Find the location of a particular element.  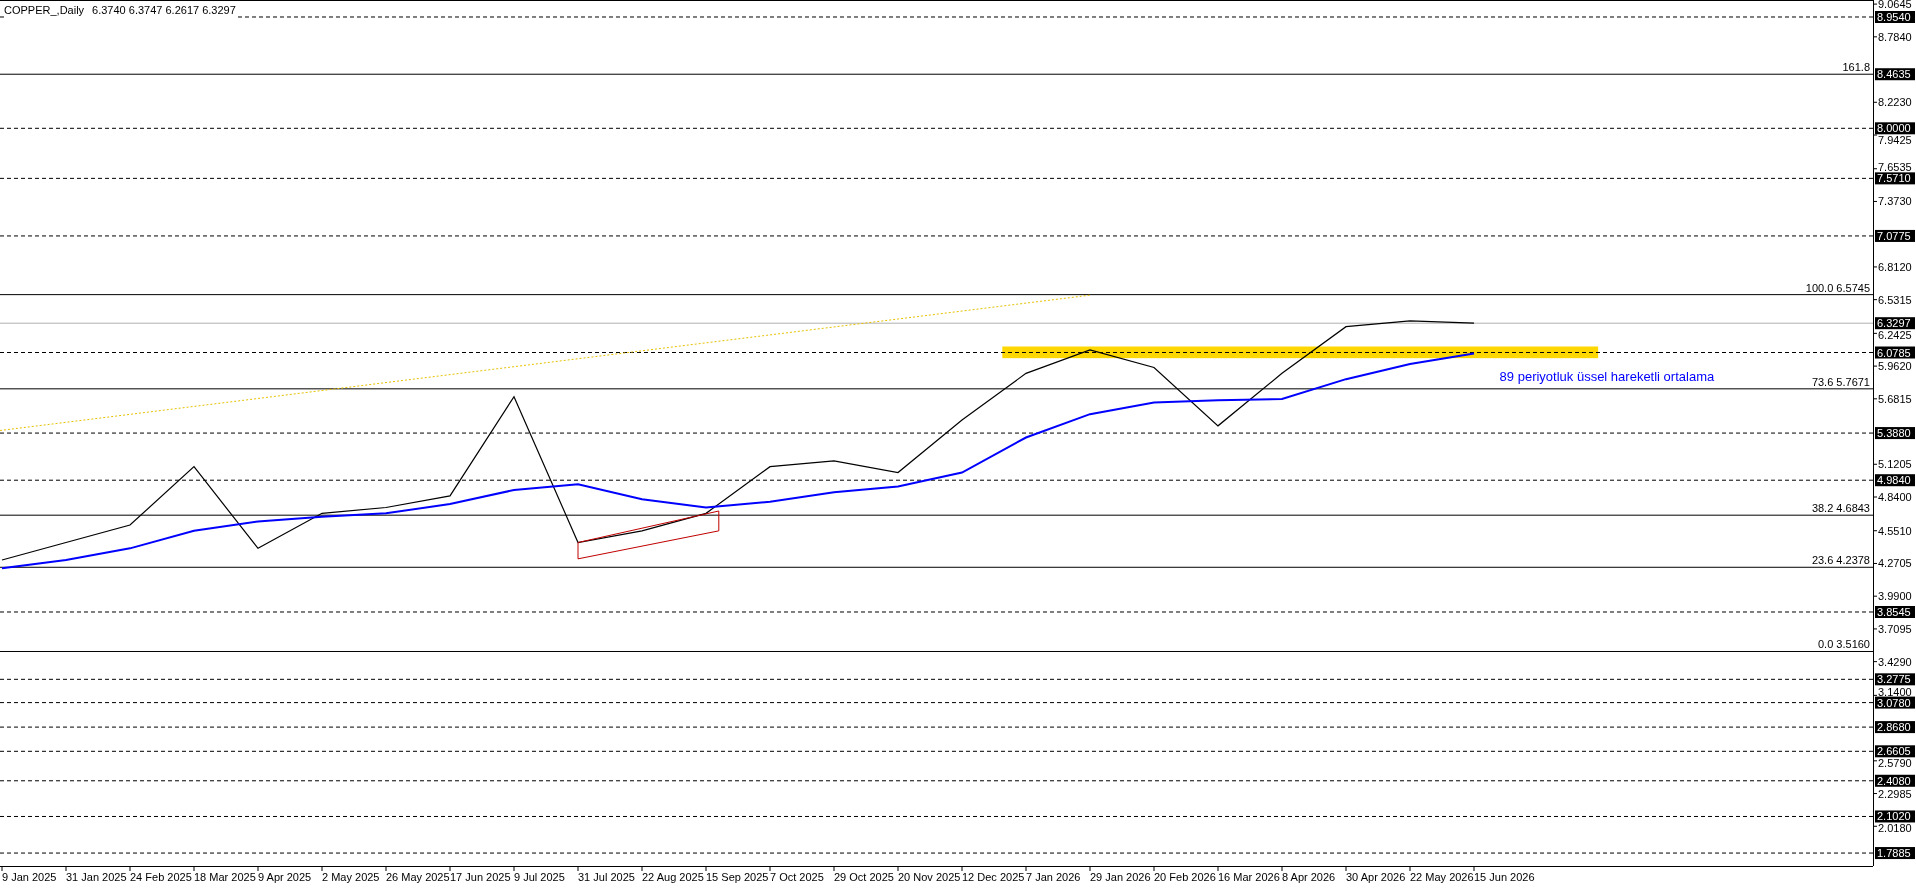

date-tick-label: 20 Feb 2026 is located at coordinates (1185, 877).